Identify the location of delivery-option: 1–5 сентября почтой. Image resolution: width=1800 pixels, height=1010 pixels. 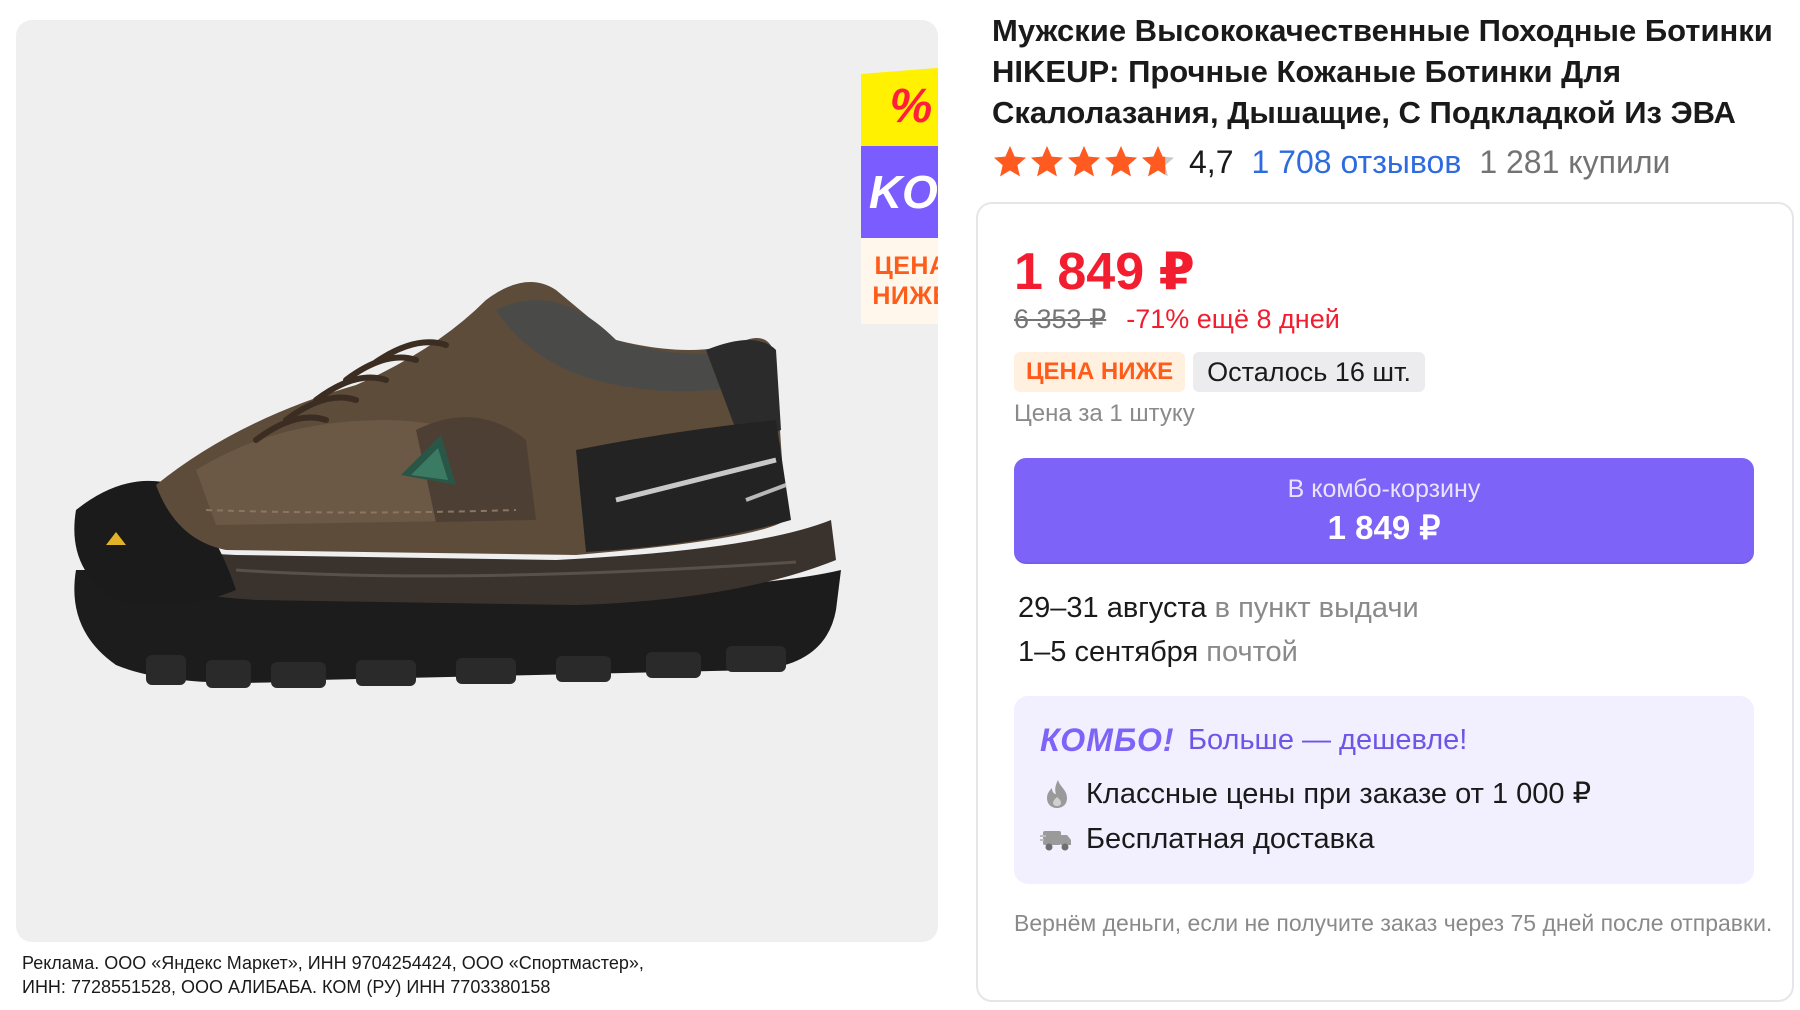
(1218, 652).